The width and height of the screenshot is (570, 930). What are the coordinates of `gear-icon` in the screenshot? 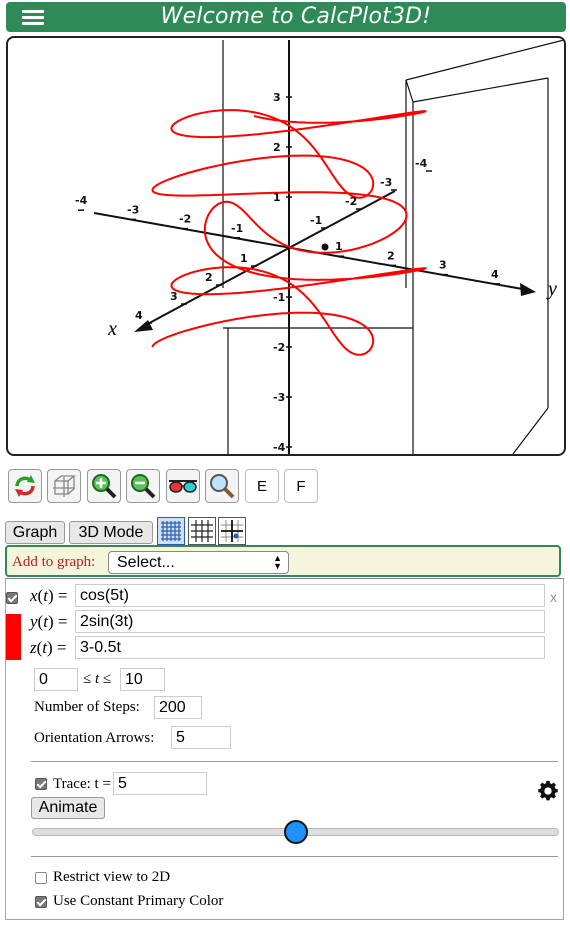 It's located at (548, 791).